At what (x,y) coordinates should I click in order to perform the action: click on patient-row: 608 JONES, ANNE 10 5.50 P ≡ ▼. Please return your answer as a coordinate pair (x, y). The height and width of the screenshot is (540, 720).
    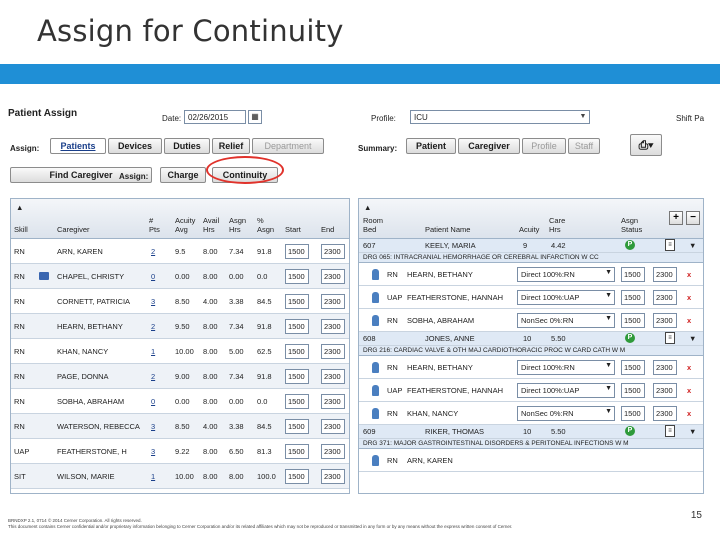
    Looking at the image, I should click on (531, 339).